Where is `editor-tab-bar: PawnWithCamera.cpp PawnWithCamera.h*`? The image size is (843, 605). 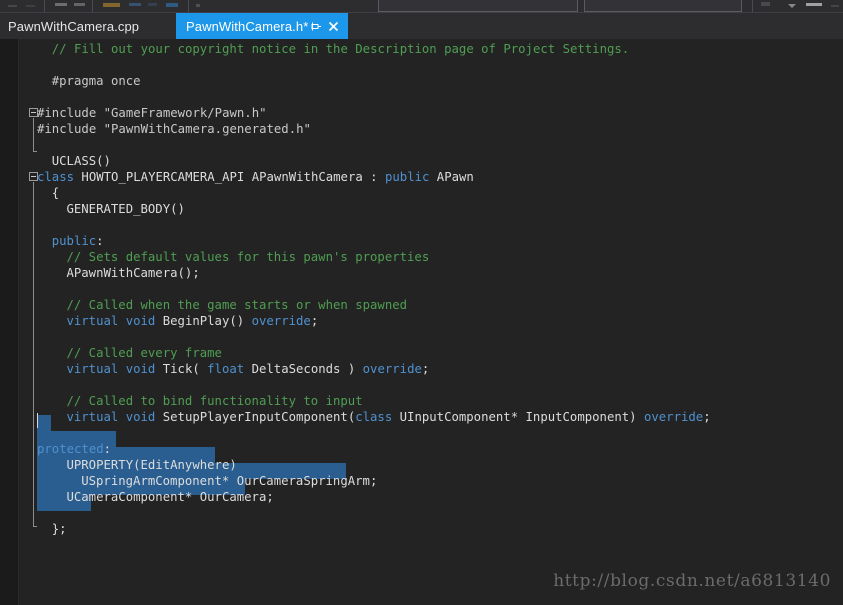
editor-tab-bar: PawnWithCamera.cpp PawnWithCamera.h* is located at coordinates (421, 26).